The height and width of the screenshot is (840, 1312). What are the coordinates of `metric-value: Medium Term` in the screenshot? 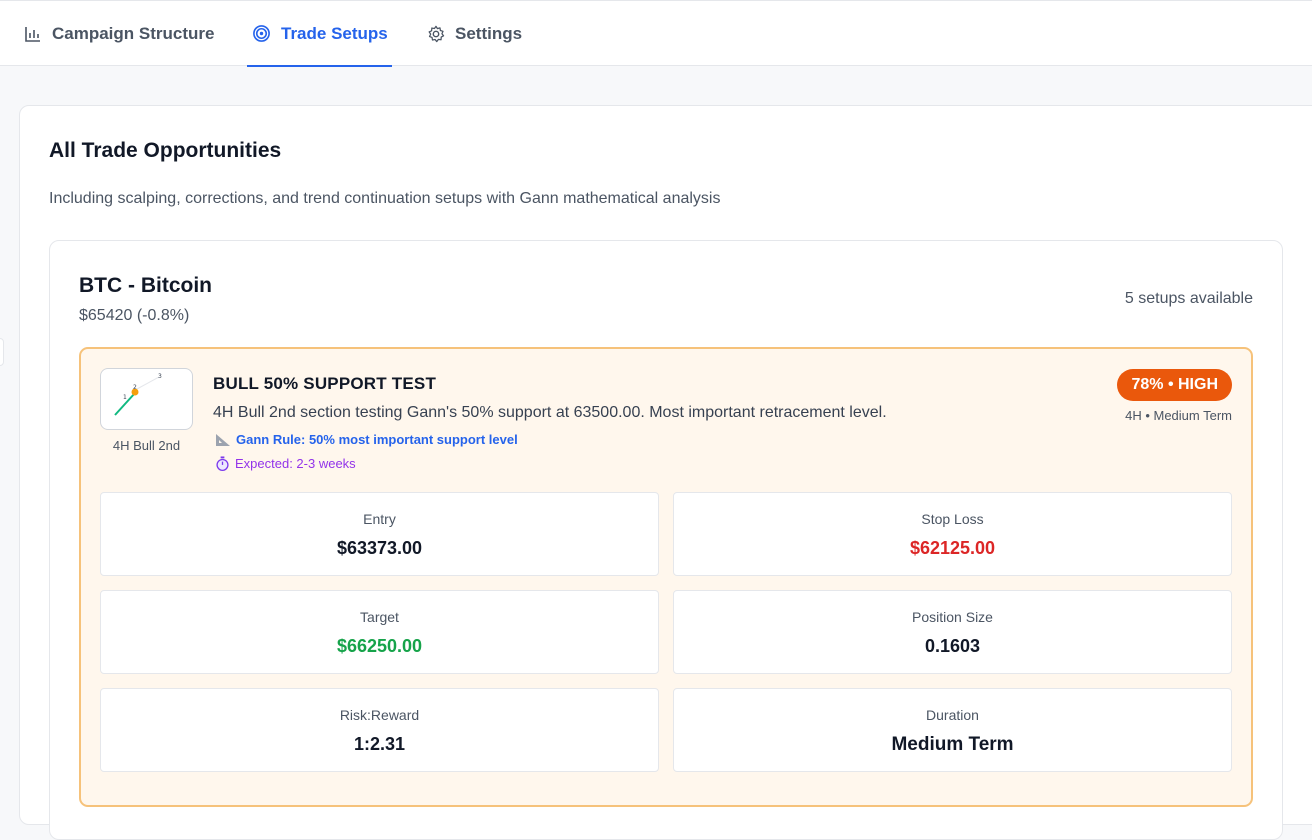 It's located at (952, 744).